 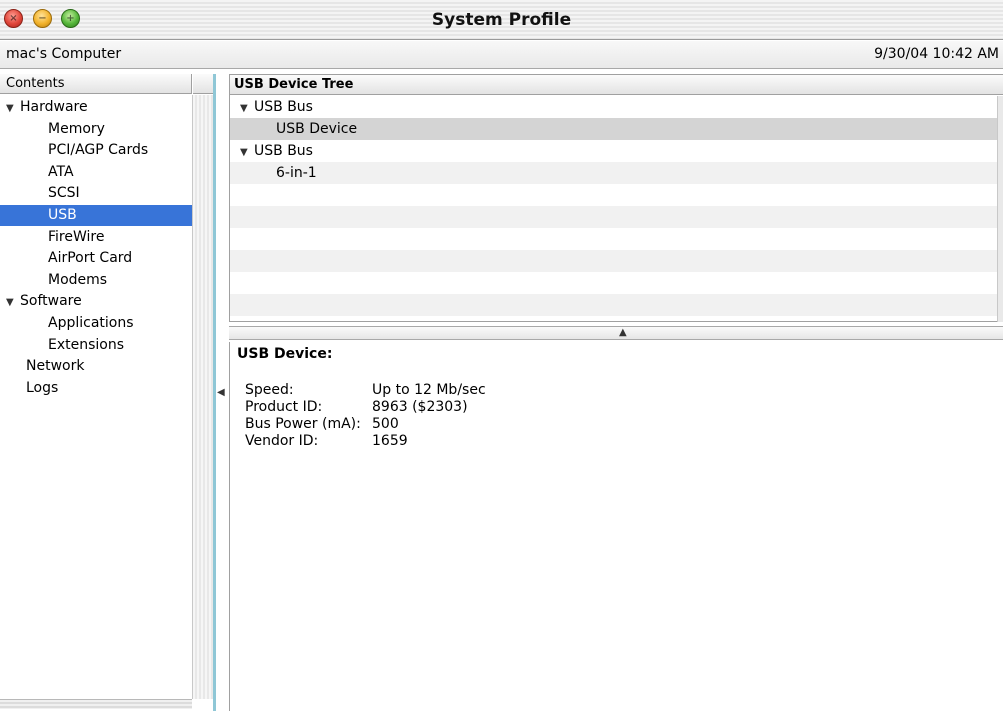 I want to click on title-bar: × − + System Profile, so click(x=501, y=20).